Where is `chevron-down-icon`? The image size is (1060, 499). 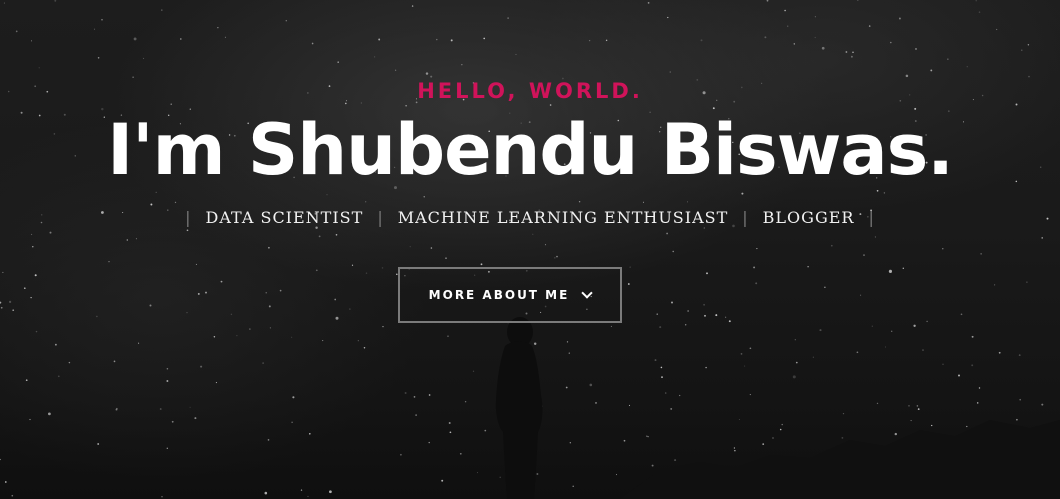
chevron-down-icon is located at coordinates (587, 293).